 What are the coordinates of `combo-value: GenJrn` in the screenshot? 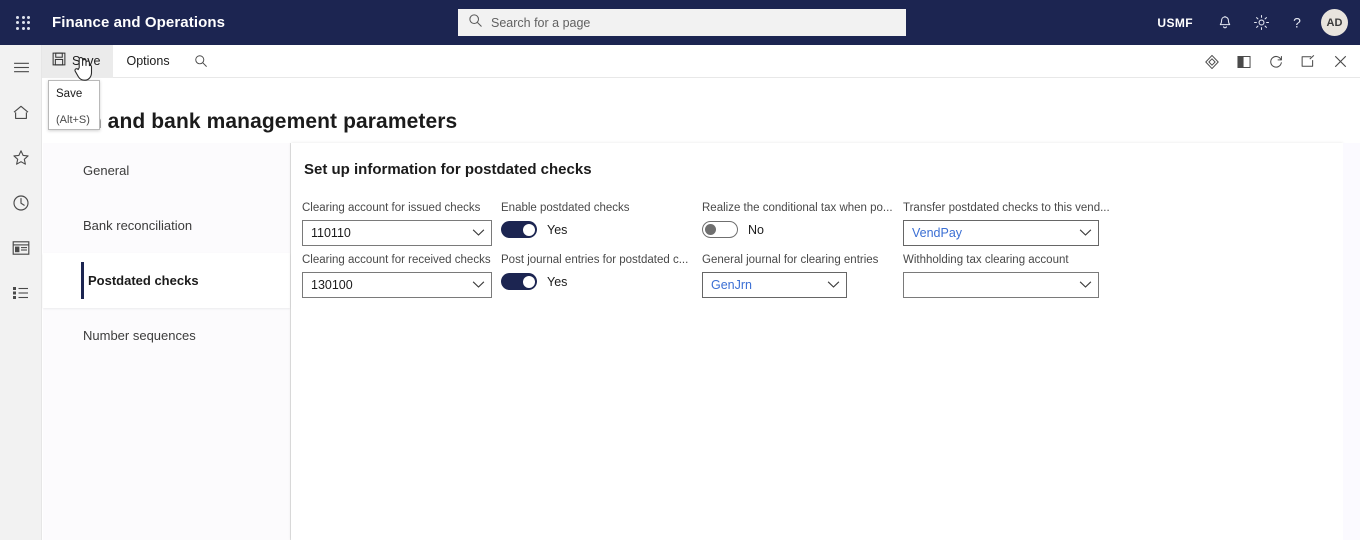 It's located at (731, 285).